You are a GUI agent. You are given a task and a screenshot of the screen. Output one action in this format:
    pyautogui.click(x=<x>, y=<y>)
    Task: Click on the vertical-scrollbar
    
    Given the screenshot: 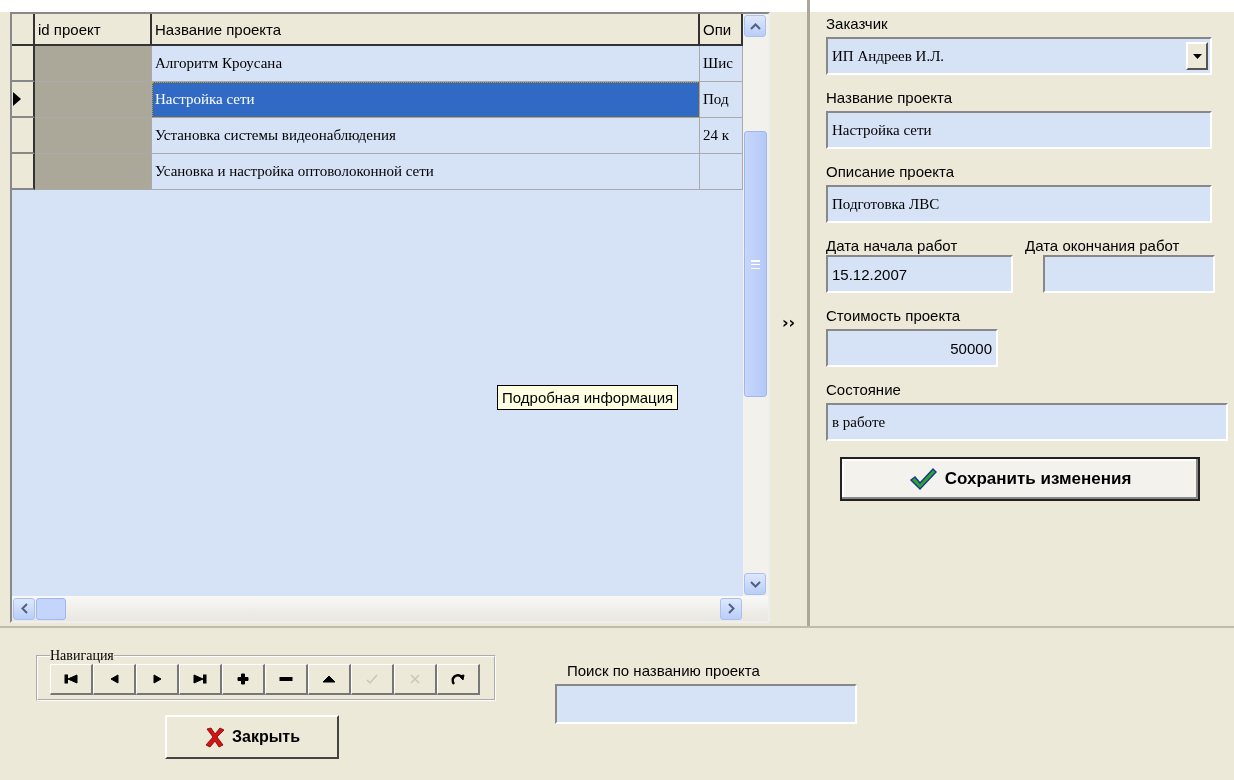 What is the action you would take?
    pyautogui.click(x=755, y=305)
    